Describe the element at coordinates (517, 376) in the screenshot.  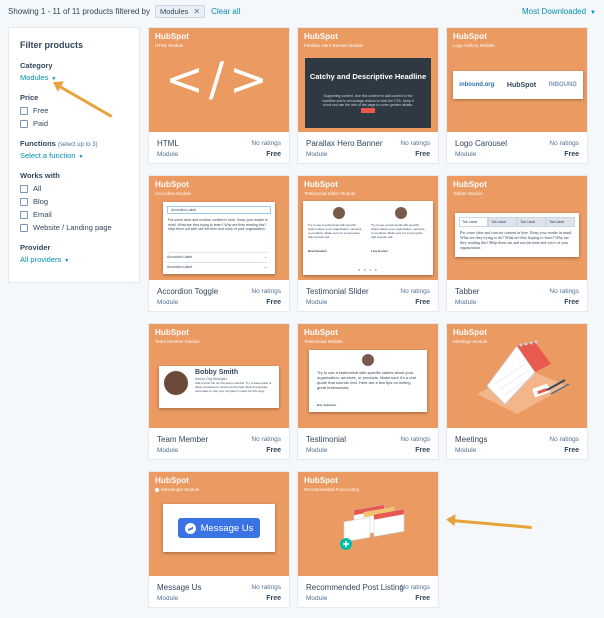
I see `card-thumbnail: HubSpot Meetings Module` at that location.